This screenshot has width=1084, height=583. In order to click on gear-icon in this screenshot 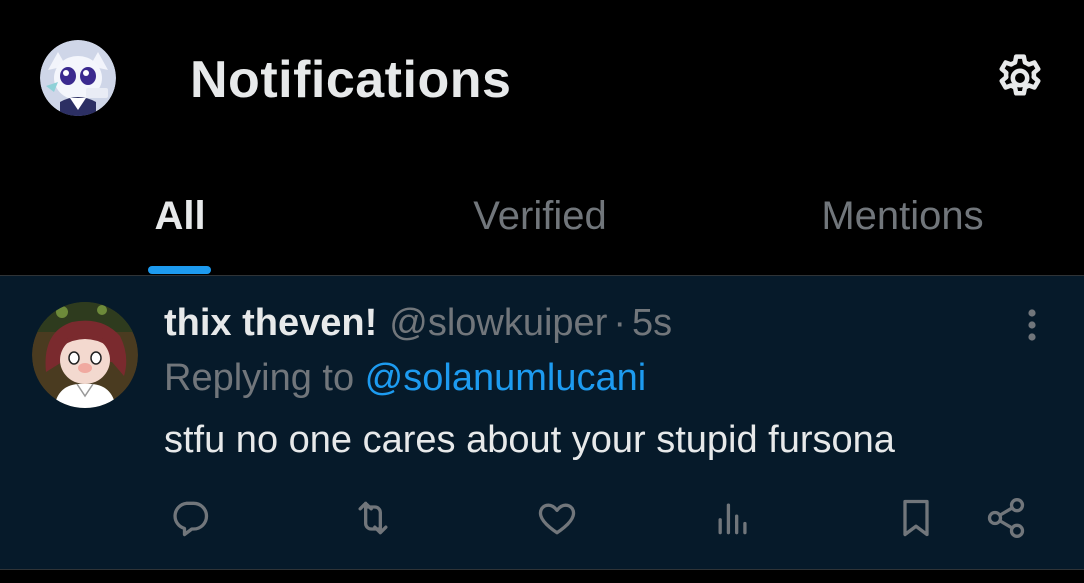, I will do `click(1020, 75)`.